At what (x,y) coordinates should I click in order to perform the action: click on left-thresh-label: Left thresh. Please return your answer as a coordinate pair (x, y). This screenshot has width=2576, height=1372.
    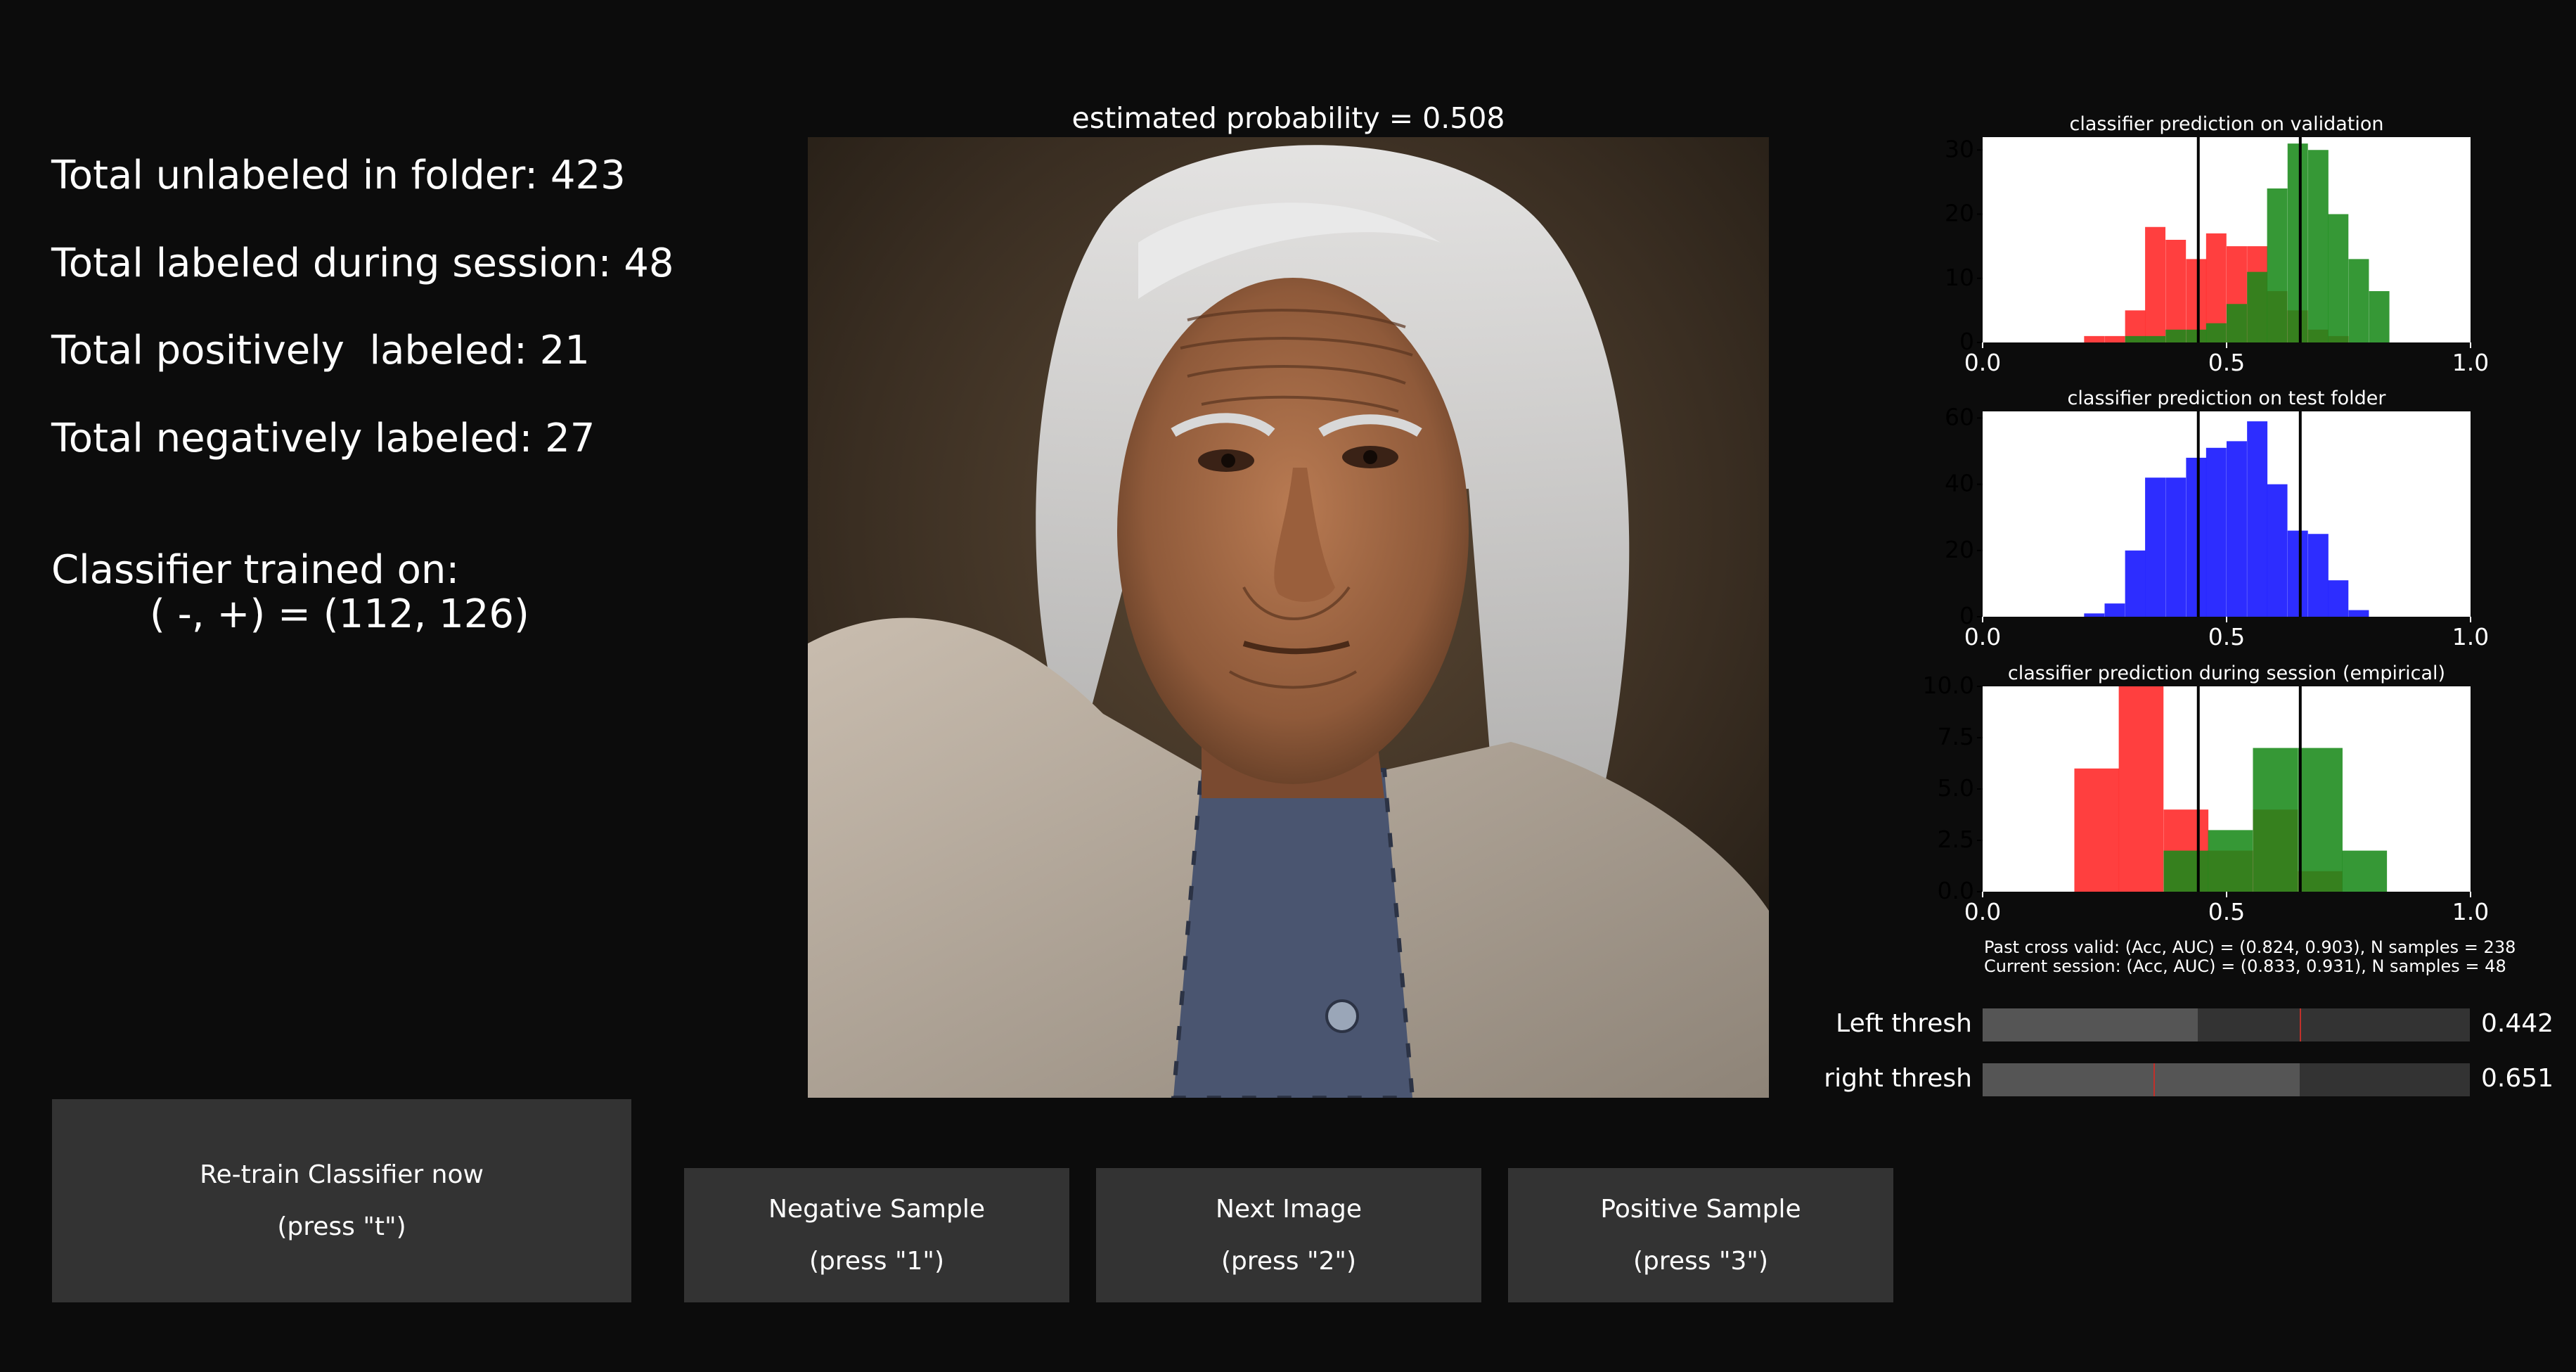
    Looking at the image, I should click on (1904, 1024).